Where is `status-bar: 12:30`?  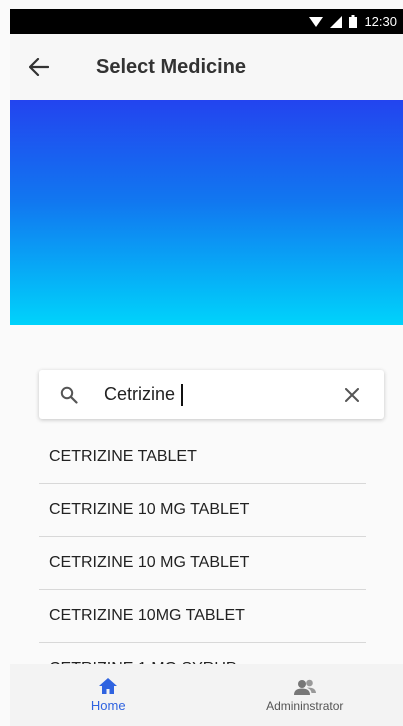 status-bar: 12:30 is located at coordinates (206, 21).